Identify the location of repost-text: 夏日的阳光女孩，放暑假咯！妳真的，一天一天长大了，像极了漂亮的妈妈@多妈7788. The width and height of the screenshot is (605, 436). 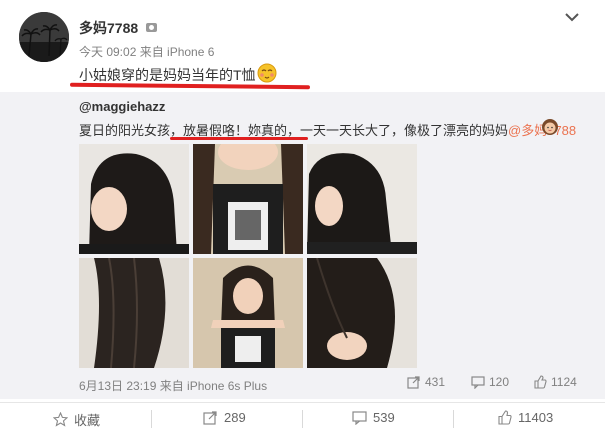
(327, 129).